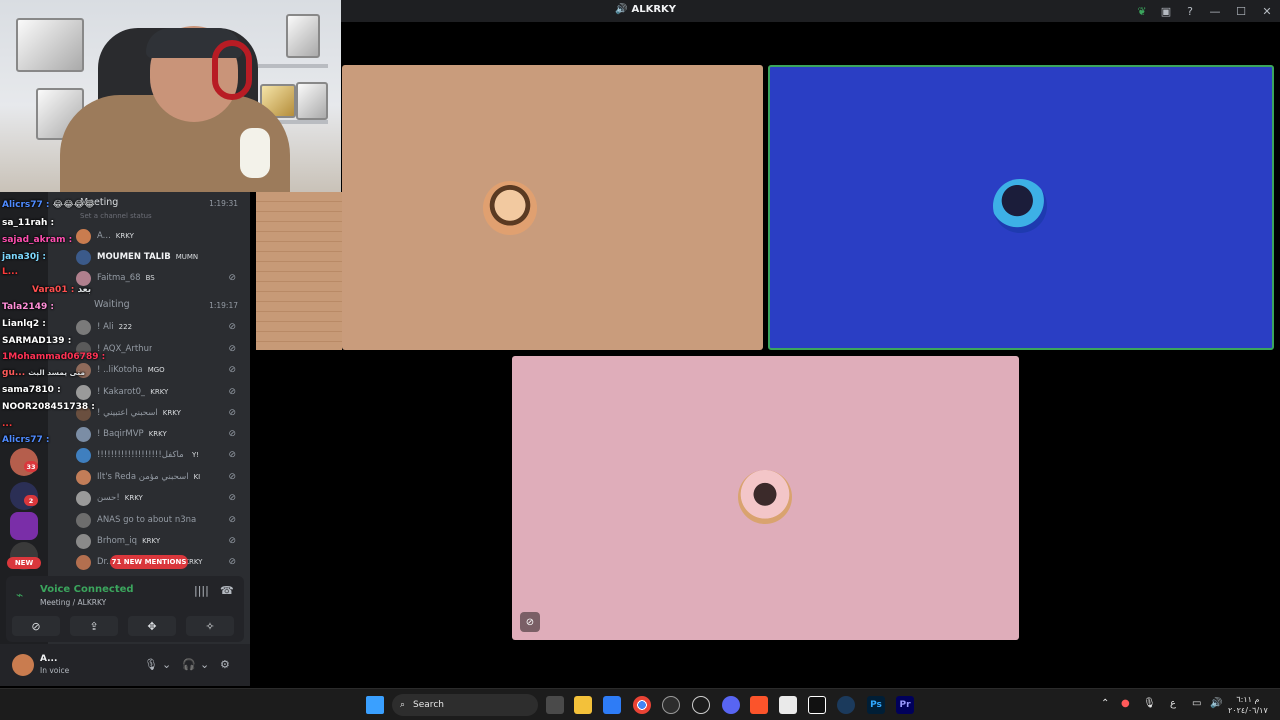 The image size is (1280, 720). Describe the element at coordinates (1241, 11) in the screenshot. I see `maximize-icon: ☐` at that location.